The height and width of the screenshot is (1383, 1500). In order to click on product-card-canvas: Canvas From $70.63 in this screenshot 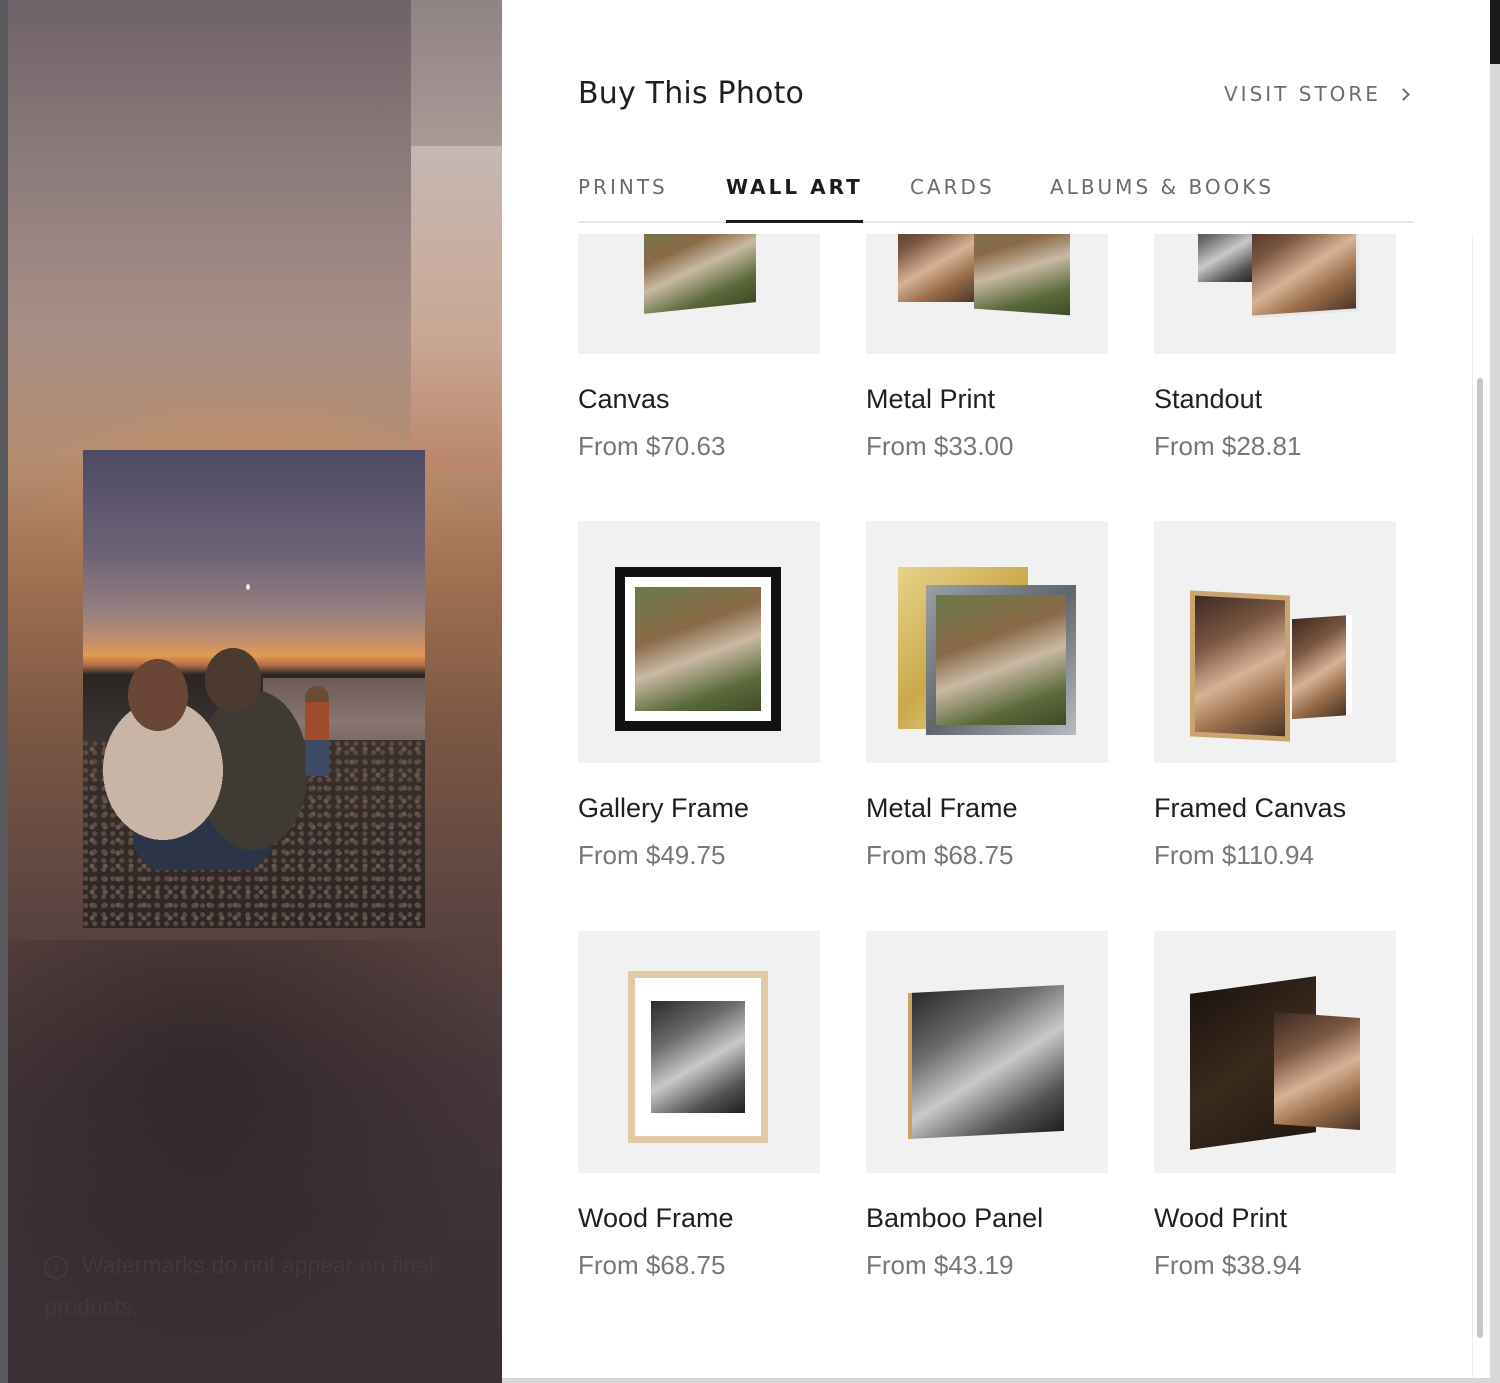, I will do `click(699, 348)`.